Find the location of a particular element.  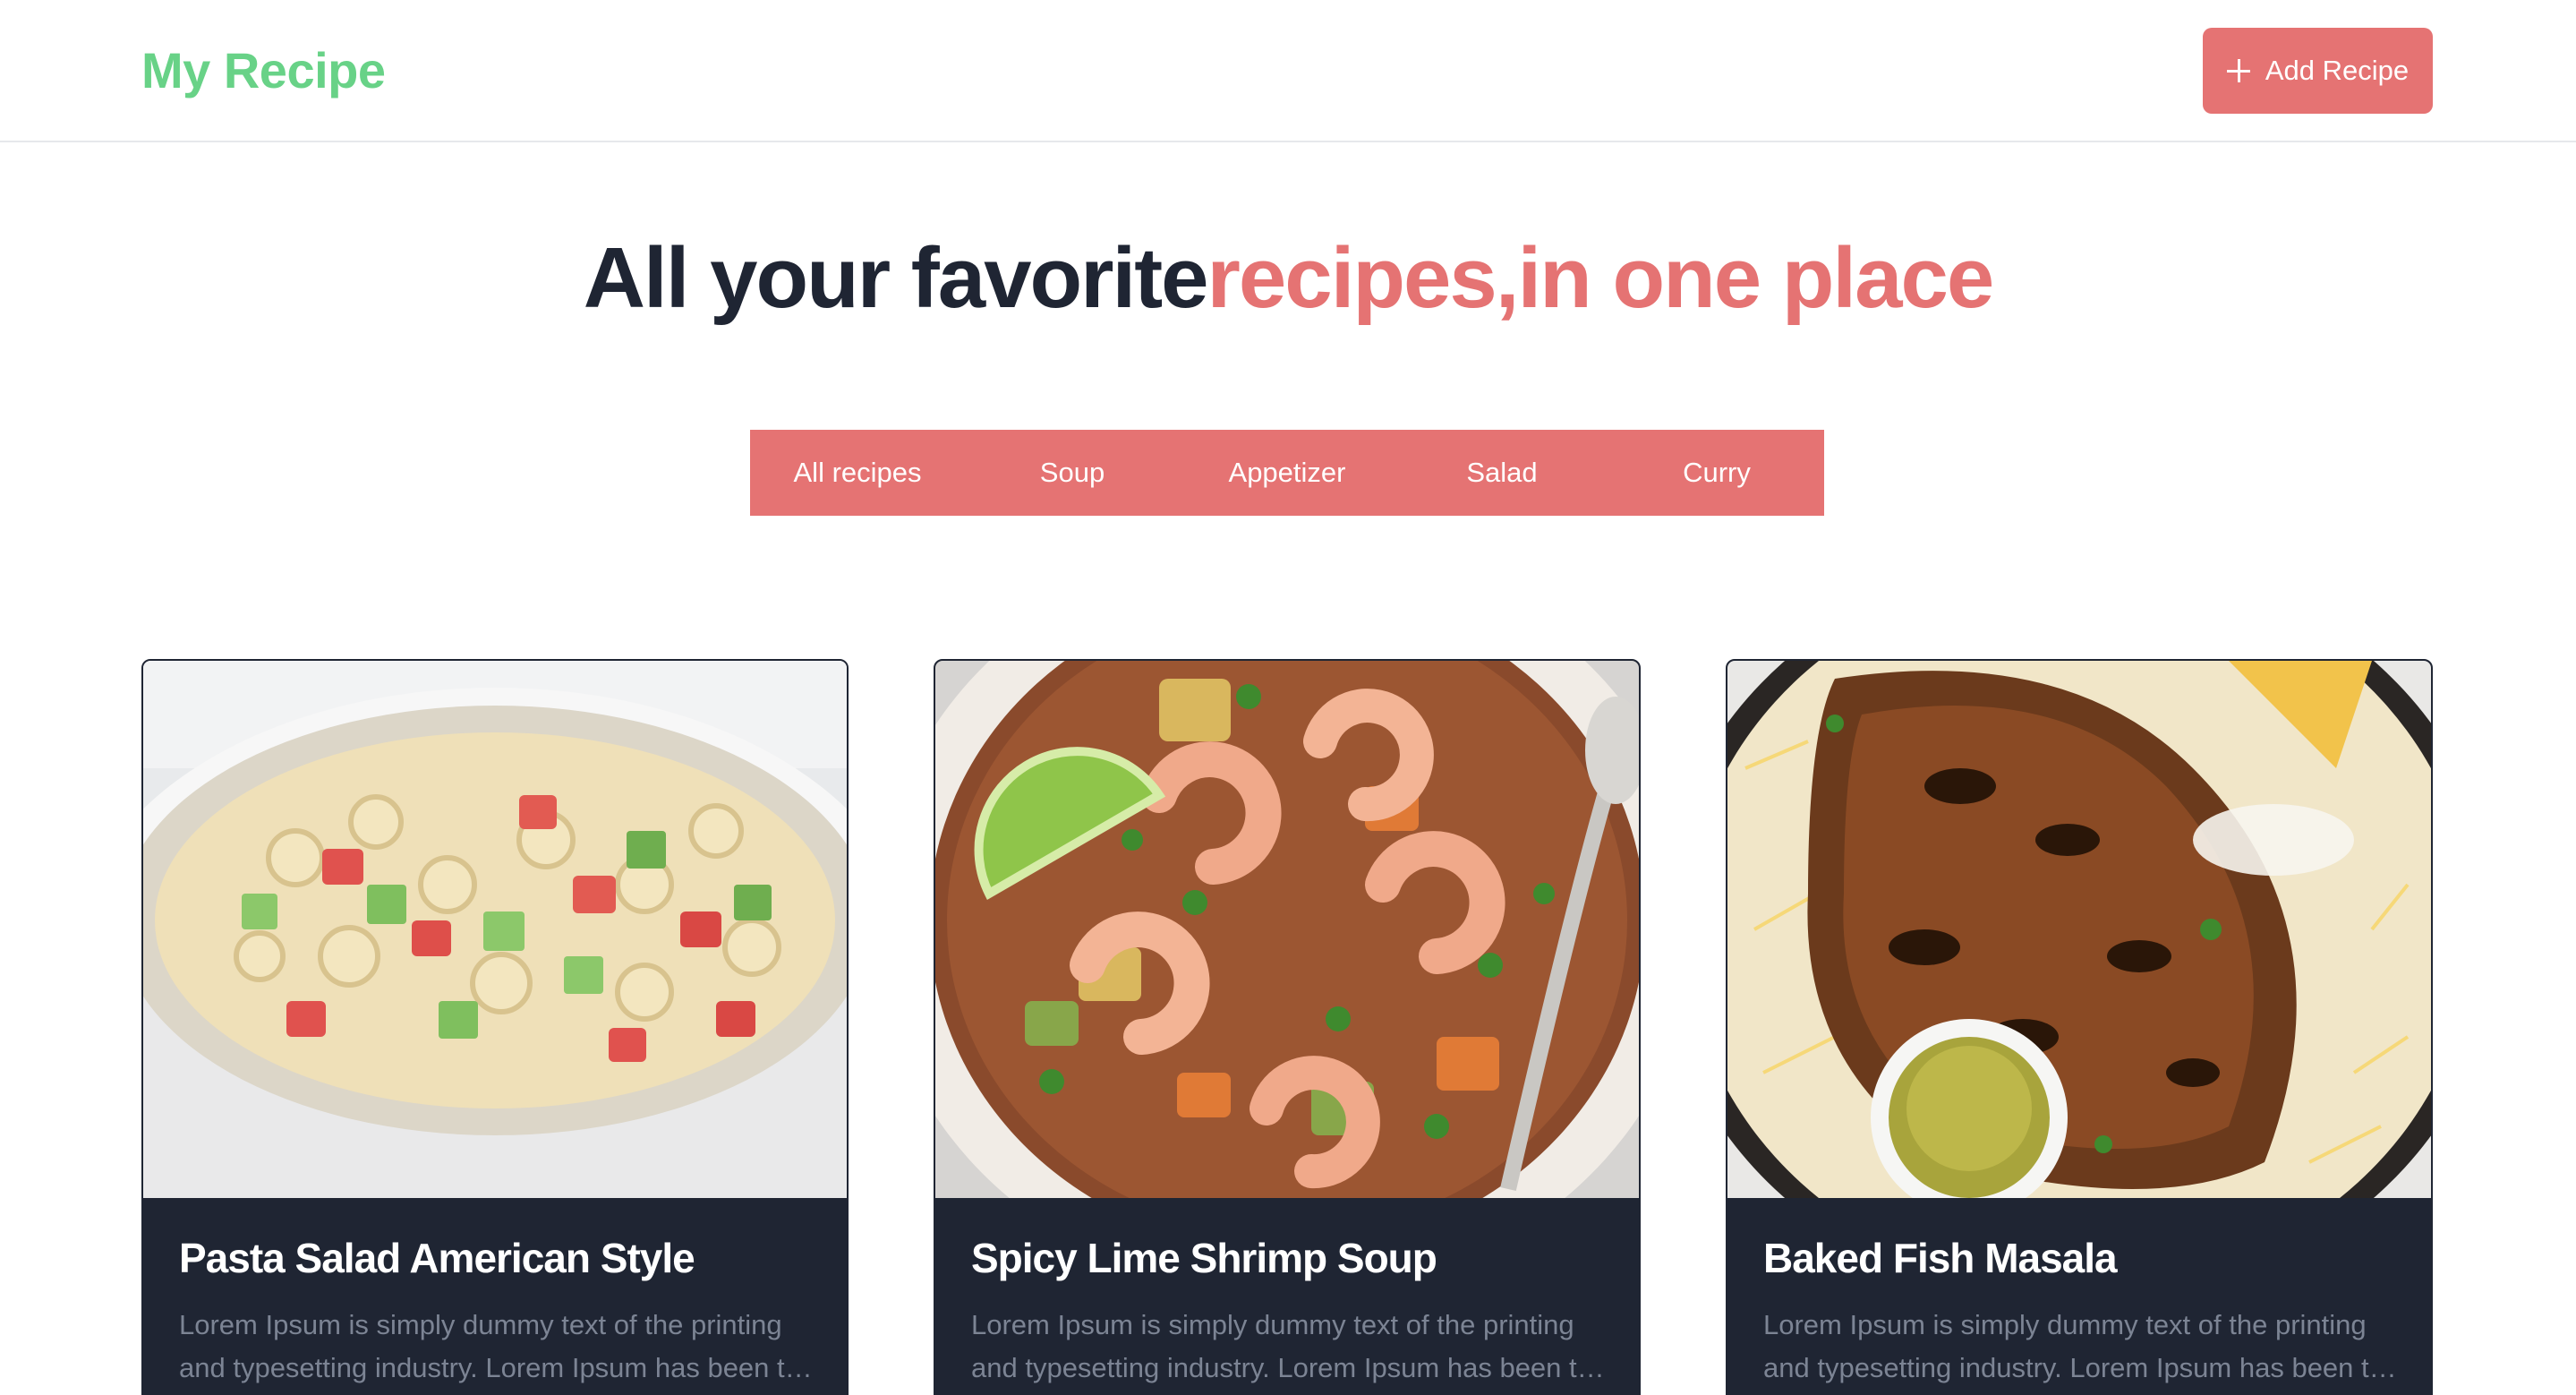

category-tab-curry: Curry is located at coordinates (1716, 473).